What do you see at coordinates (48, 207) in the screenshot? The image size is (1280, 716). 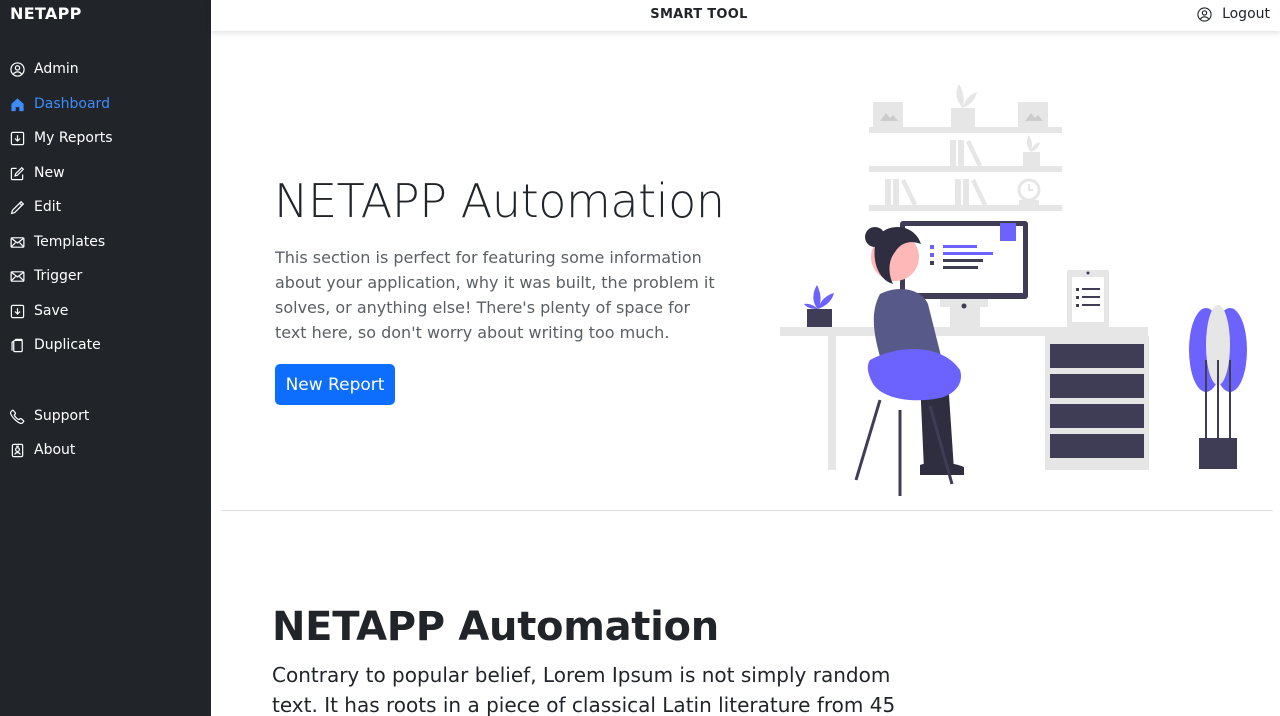 I see `sidebar-item-label: Edit` at bounding box center [48, 207].